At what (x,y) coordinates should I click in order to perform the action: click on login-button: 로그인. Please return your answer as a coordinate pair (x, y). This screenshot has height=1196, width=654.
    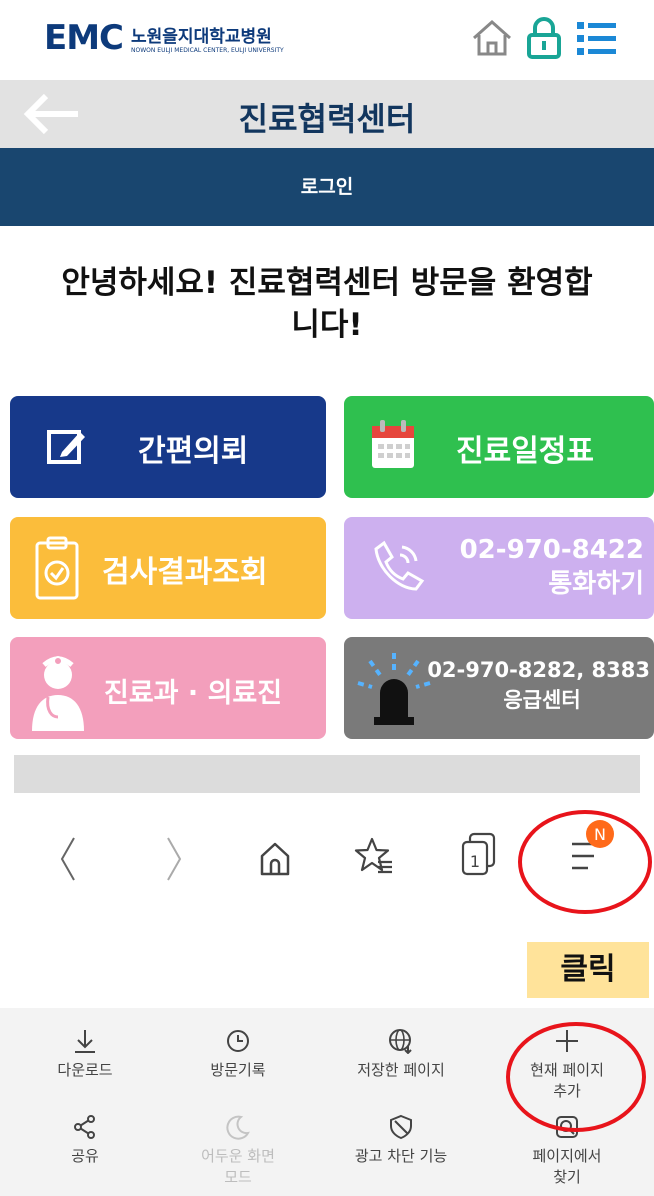
    Looking at the image, I should click on (327, 187).